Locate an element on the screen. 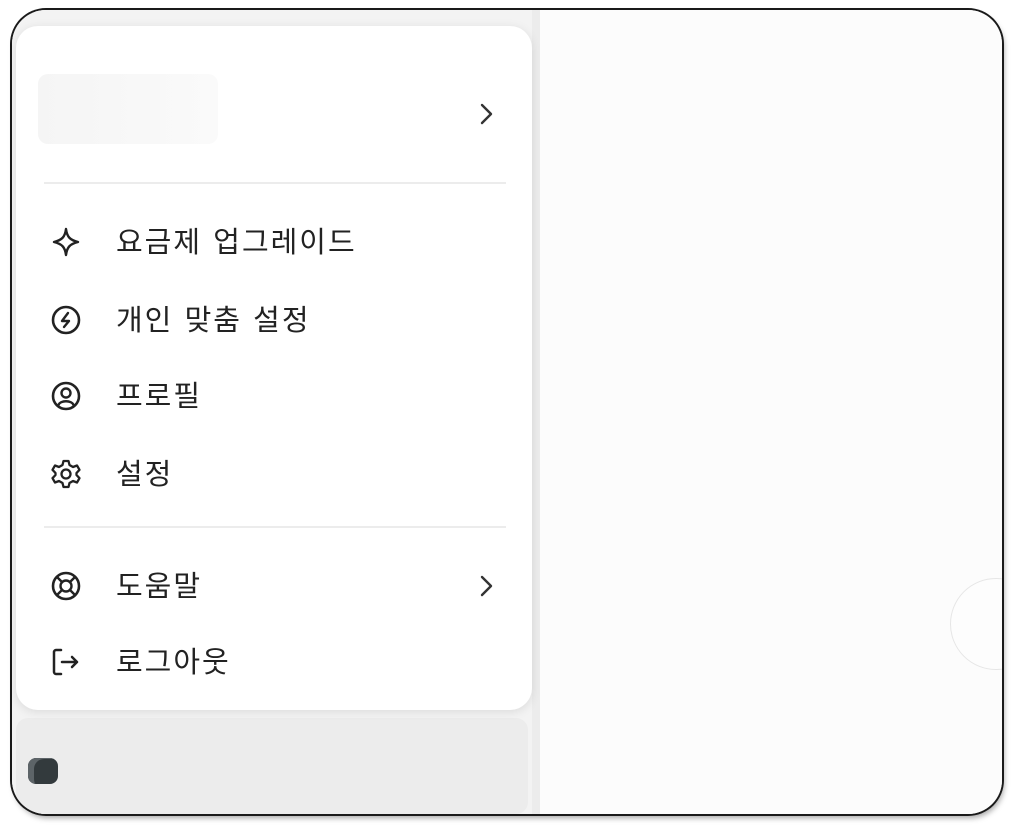 The height and width of the screenshot is (836, 1024). logout-icon is located at coordinates (66, 662).